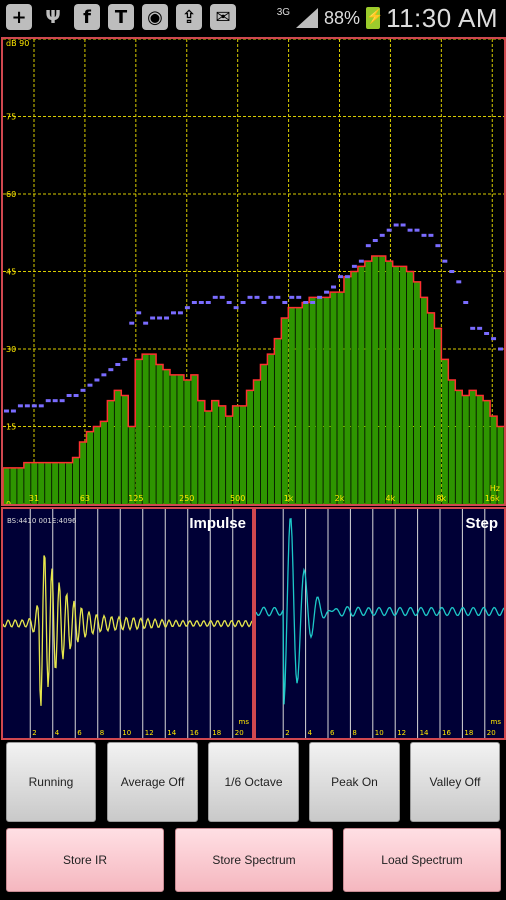 This screenshot has width=506, height=900. Describe the element at coordinates (11, 194) in the screenshot. I see `y-tick-label: 60` at that location.